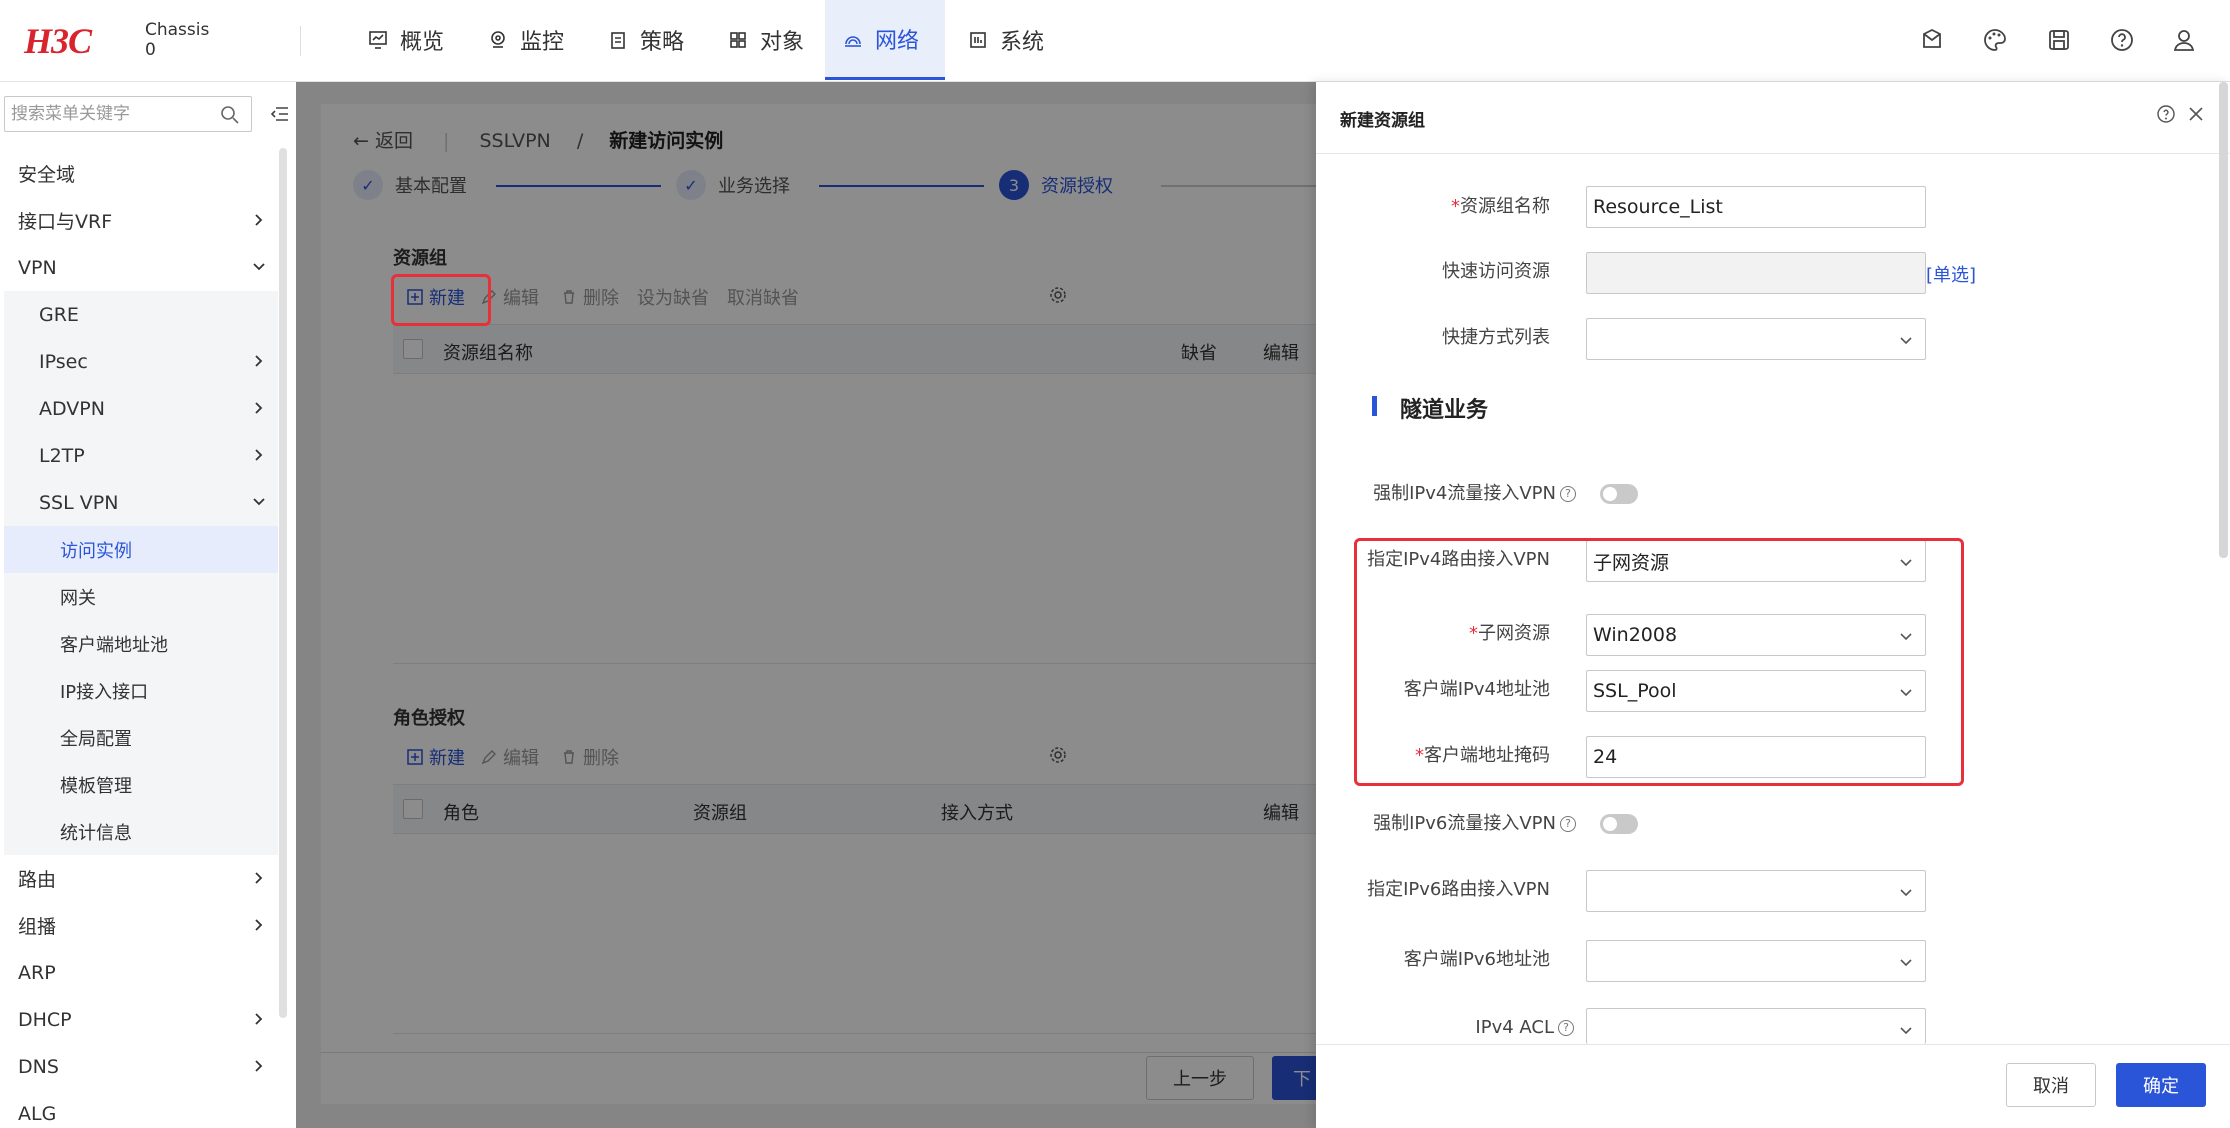  I want to click on tunnel-section-title: 隧道业务, so click(1444, 410).